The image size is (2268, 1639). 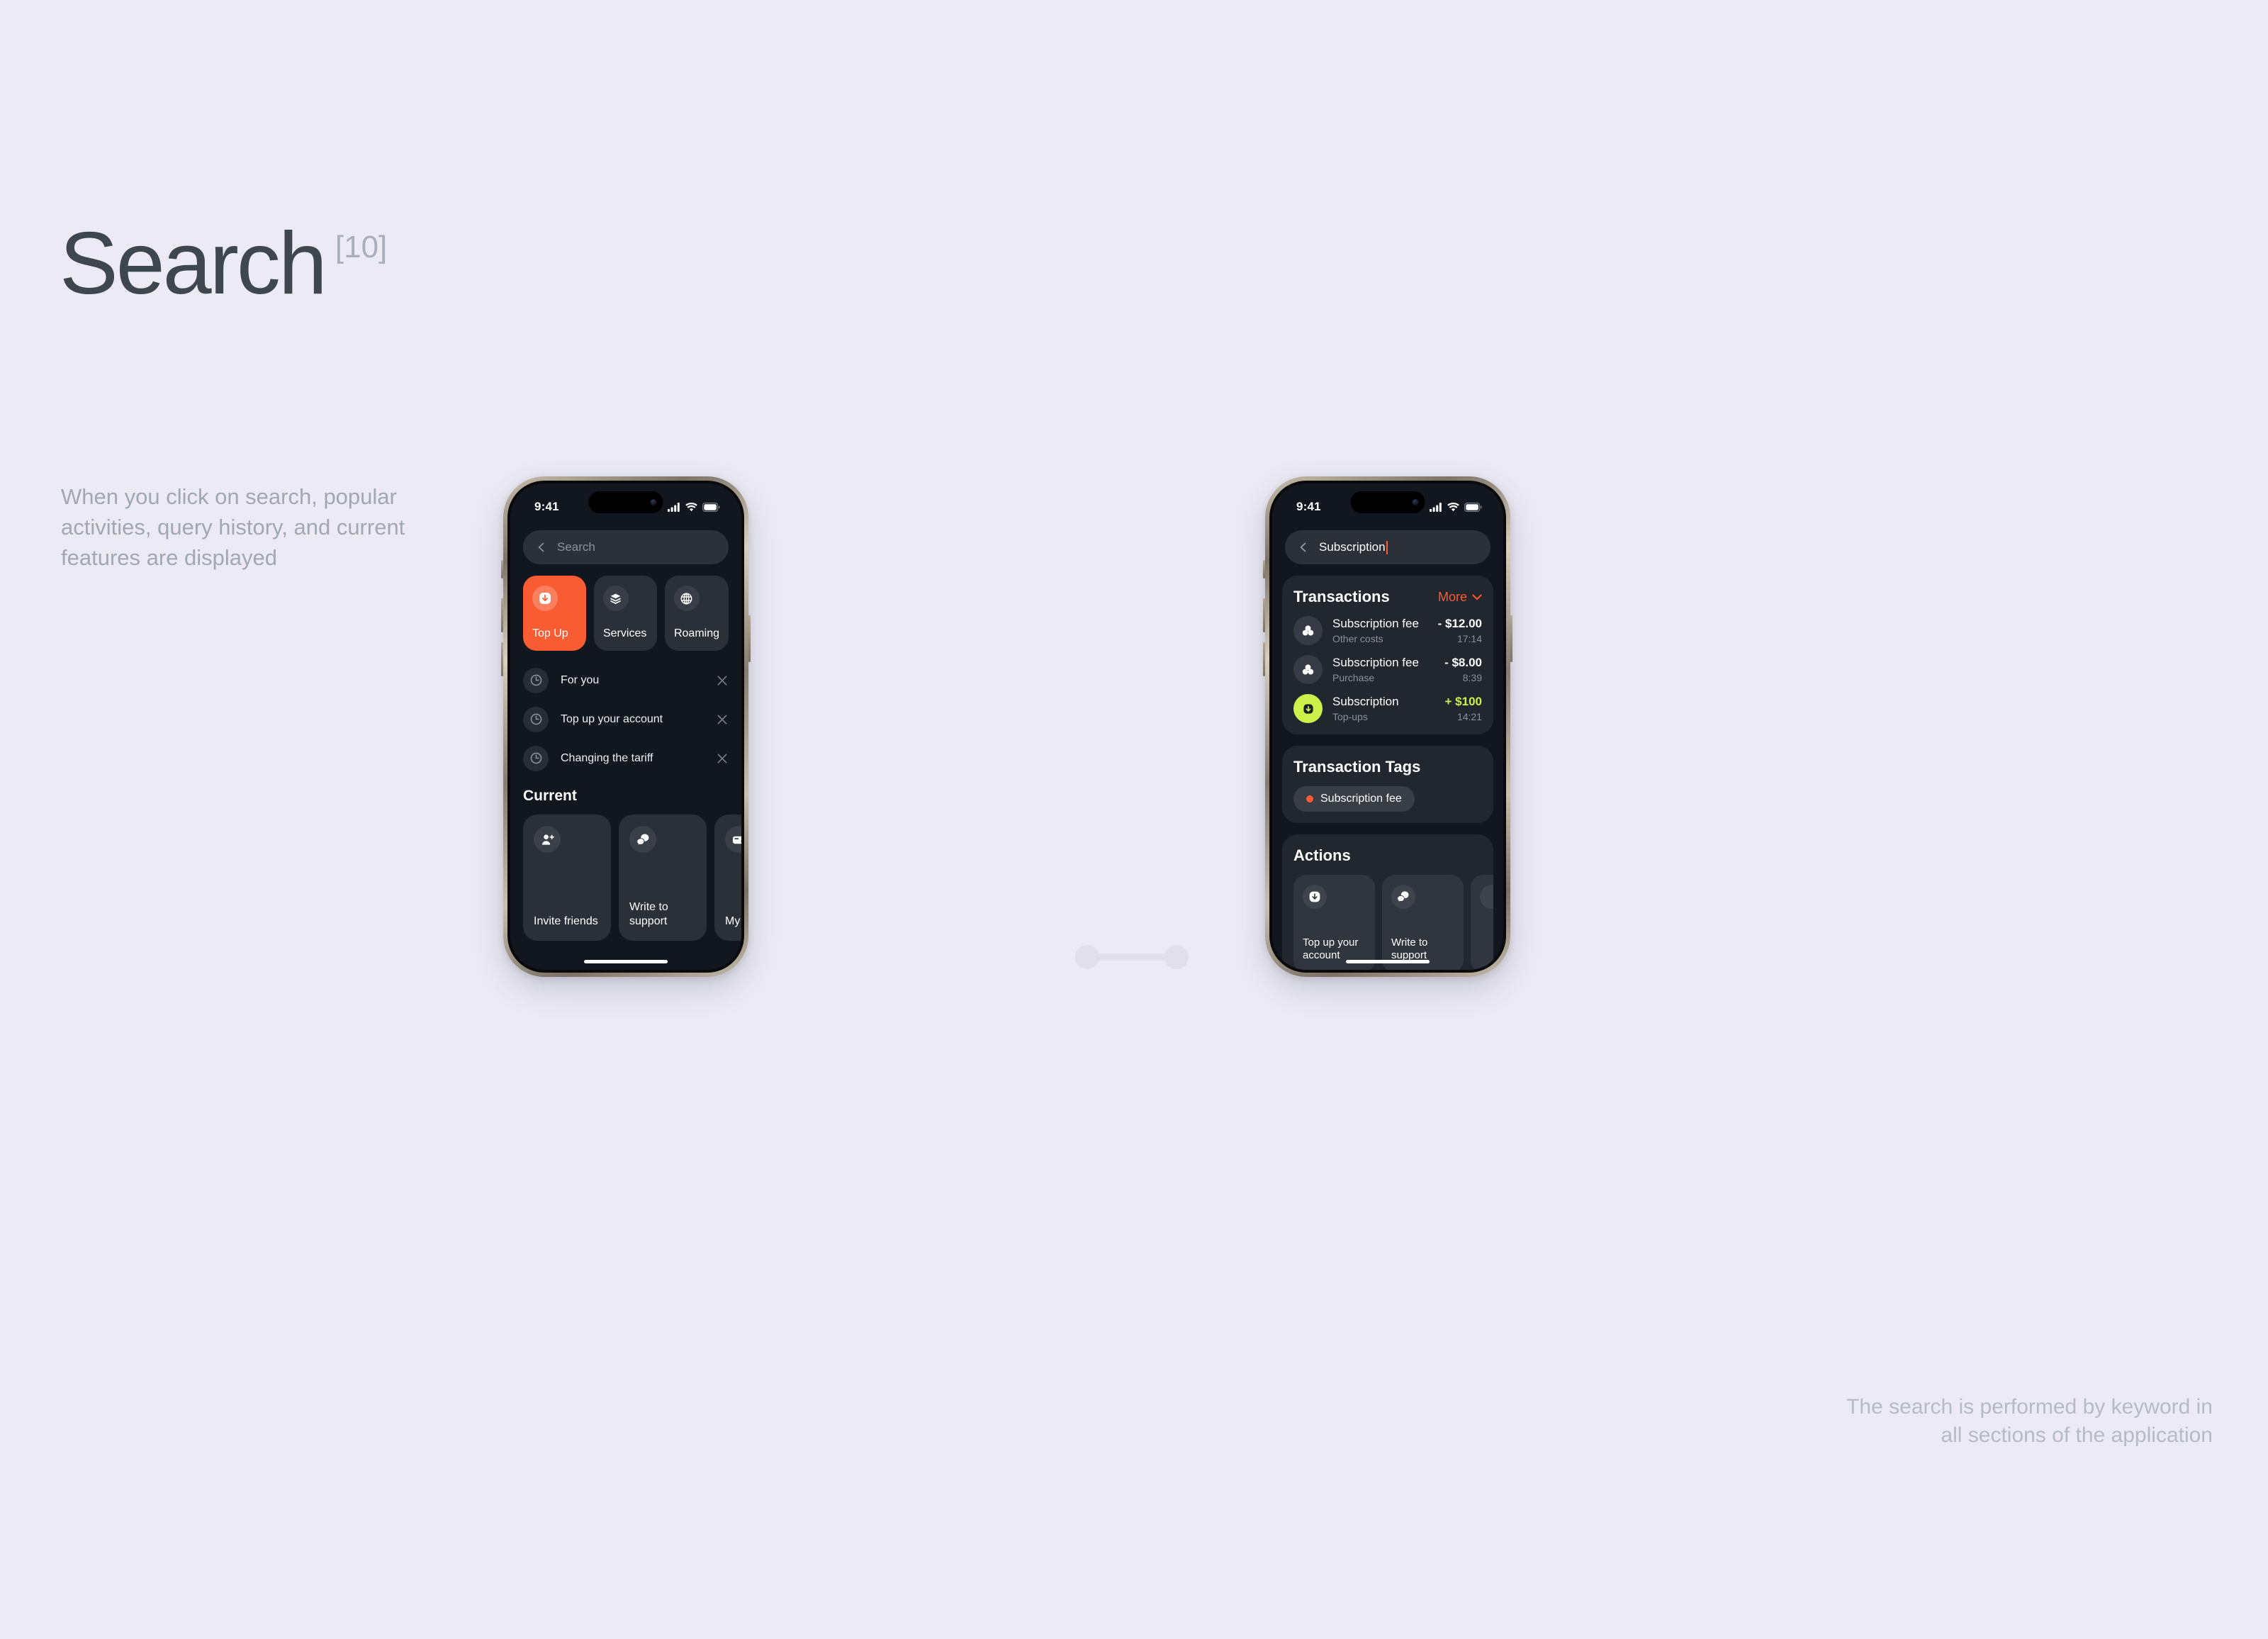 What do you see at coordinates (1472, 677) in the screenshot?
I see `transaction-time: 8:39` at bounding box center [1472, 677].